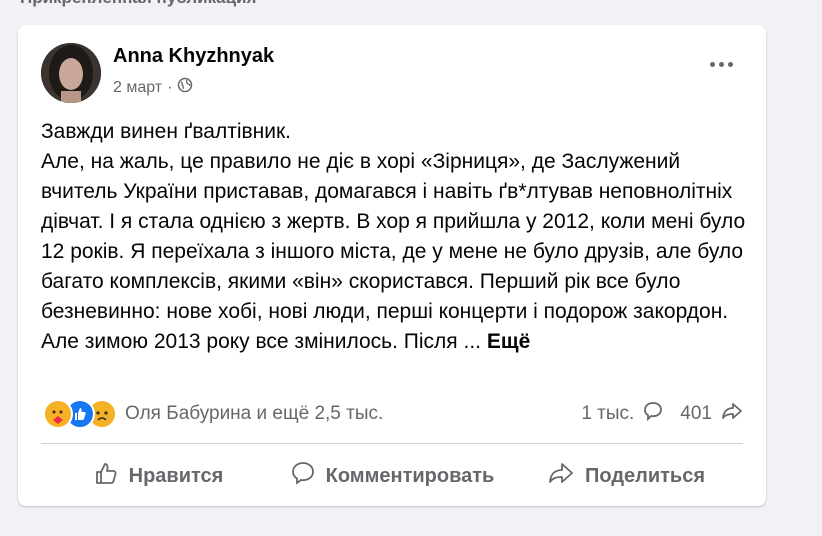  What do you see at coordinates (653, 414) in the screenshot?
I see `comment-count-icon` at bounding box center [653, 414].